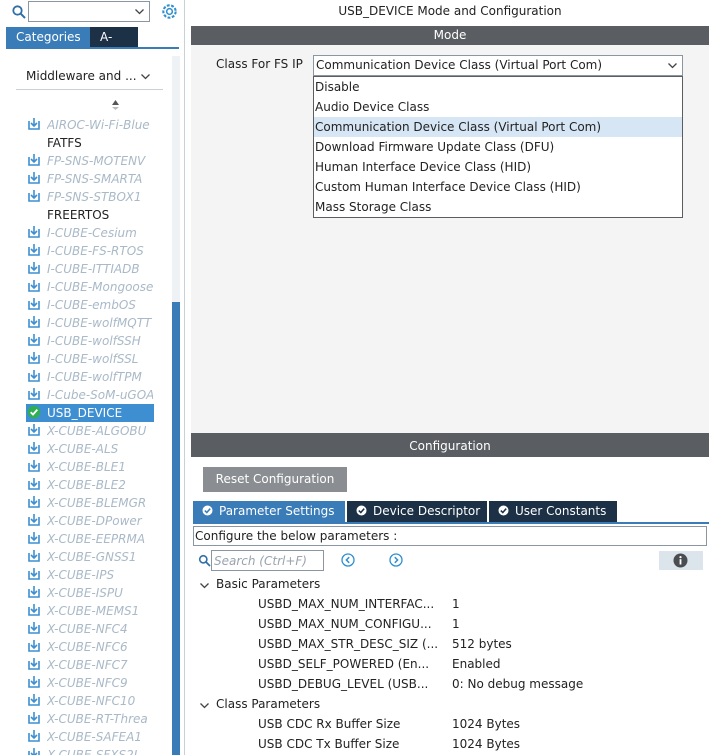  Describe the element at coordinates (89, 11) in the screenshot. I see `component-search-combo` at that location.